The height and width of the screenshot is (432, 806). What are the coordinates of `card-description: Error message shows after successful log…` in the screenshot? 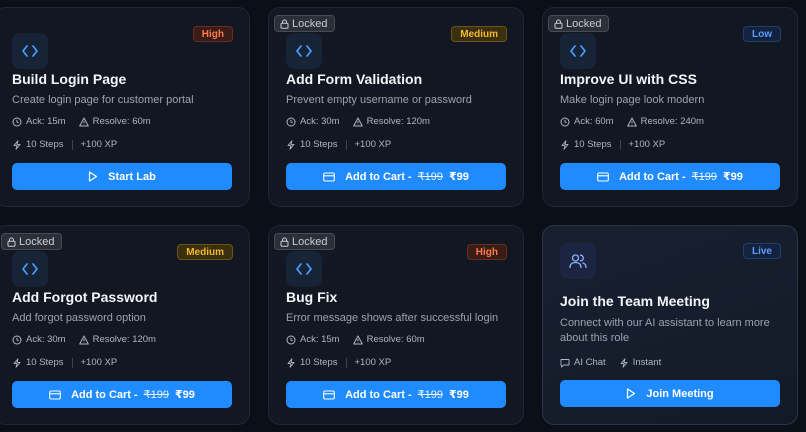 It's located at (392, 318).